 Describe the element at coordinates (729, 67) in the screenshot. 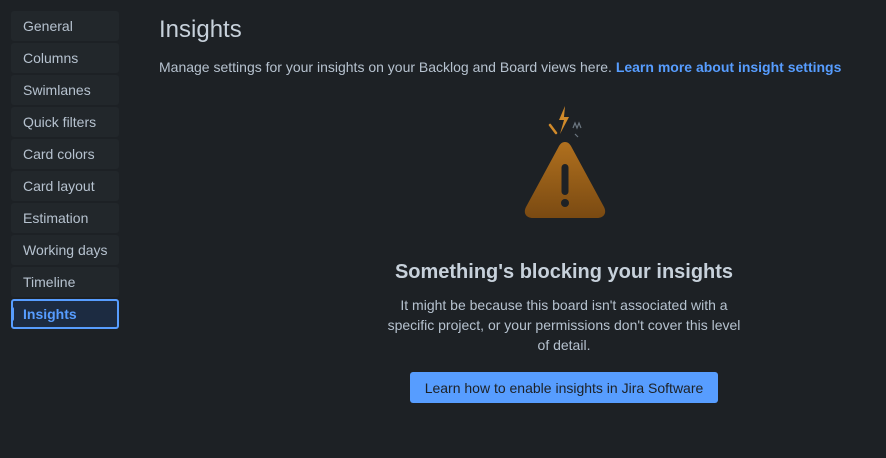

I see `learn-more-link: Learn more about insight settings` at that location.